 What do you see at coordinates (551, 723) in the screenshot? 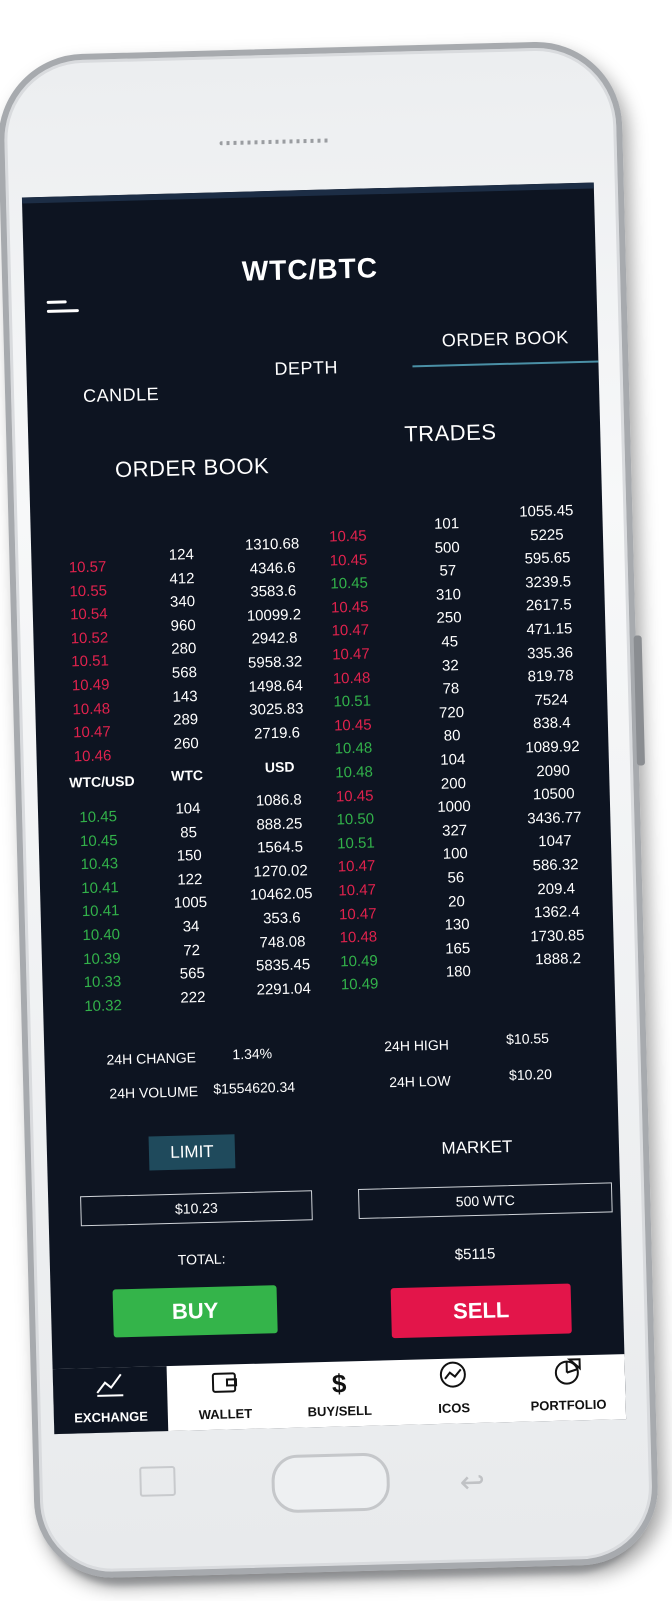
I see `trade-total: 838.4` at bounding box center [551, 723].